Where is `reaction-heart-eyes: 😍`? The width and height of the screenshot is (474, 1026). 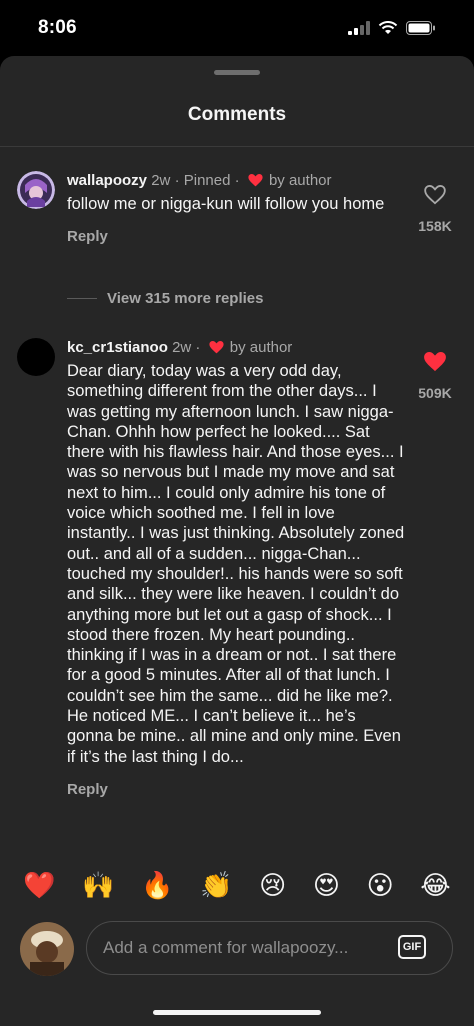 reaction-heart-eyes: 😍 is located at coordinates (326, 886).